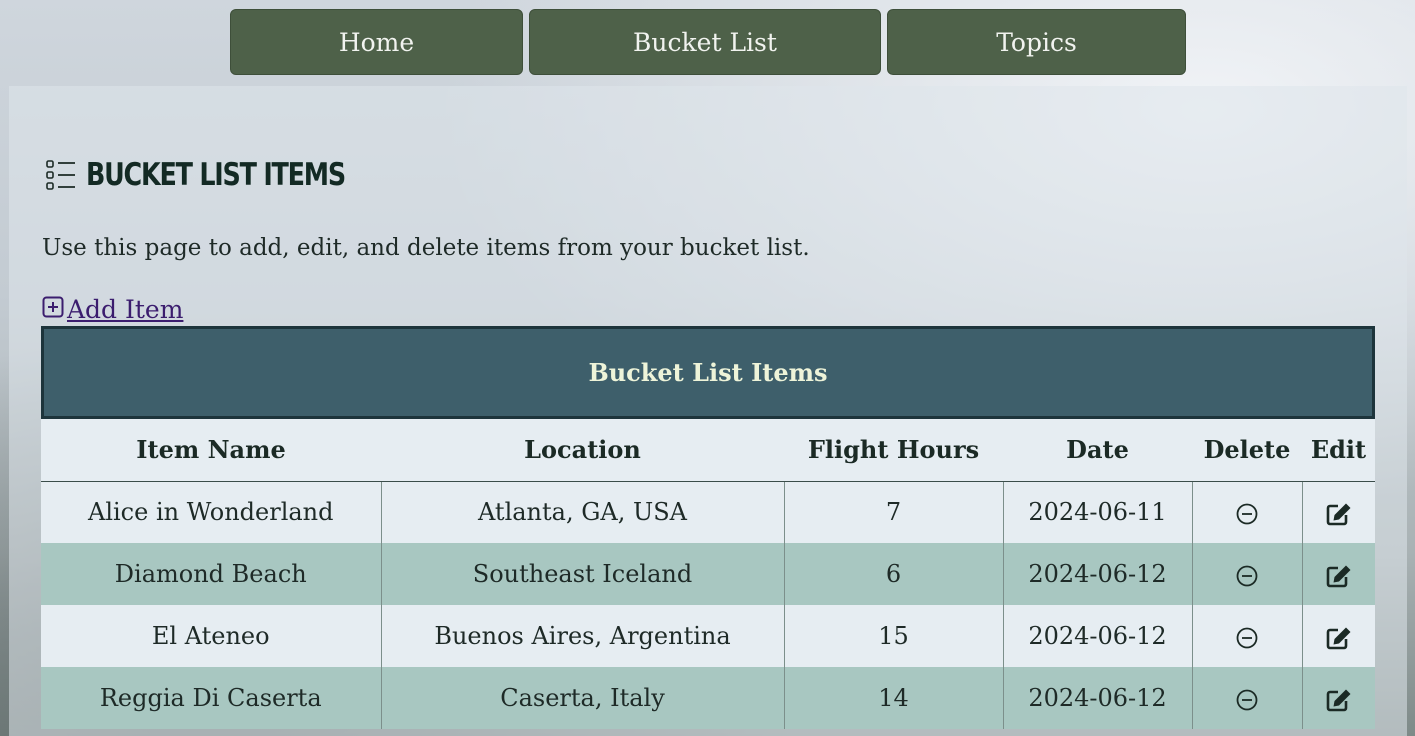  Describe the element at coordinates (582, 636) in the screenshot. I see `cell-location: Buenos Aires, Argentina` at that location.